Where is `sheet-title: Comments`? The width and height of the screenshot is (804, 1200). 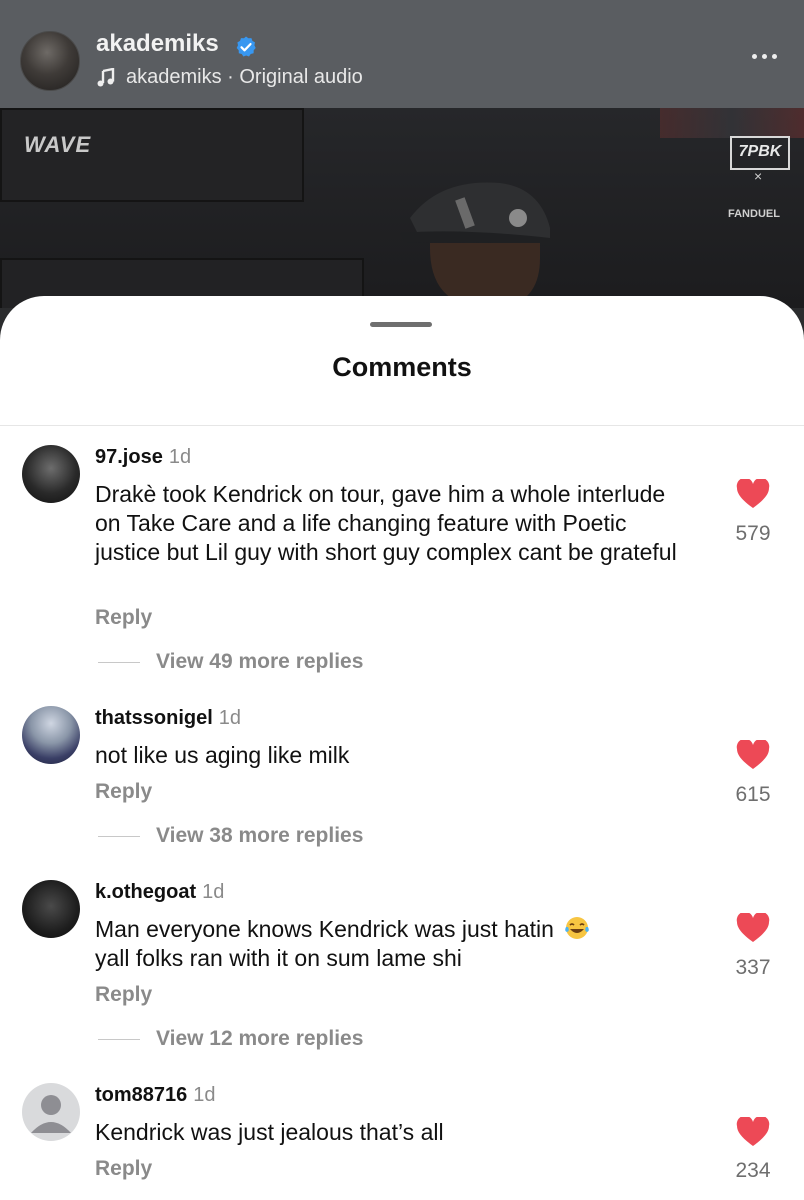
sheet-title: Comments is located at coordinates (402, 367).